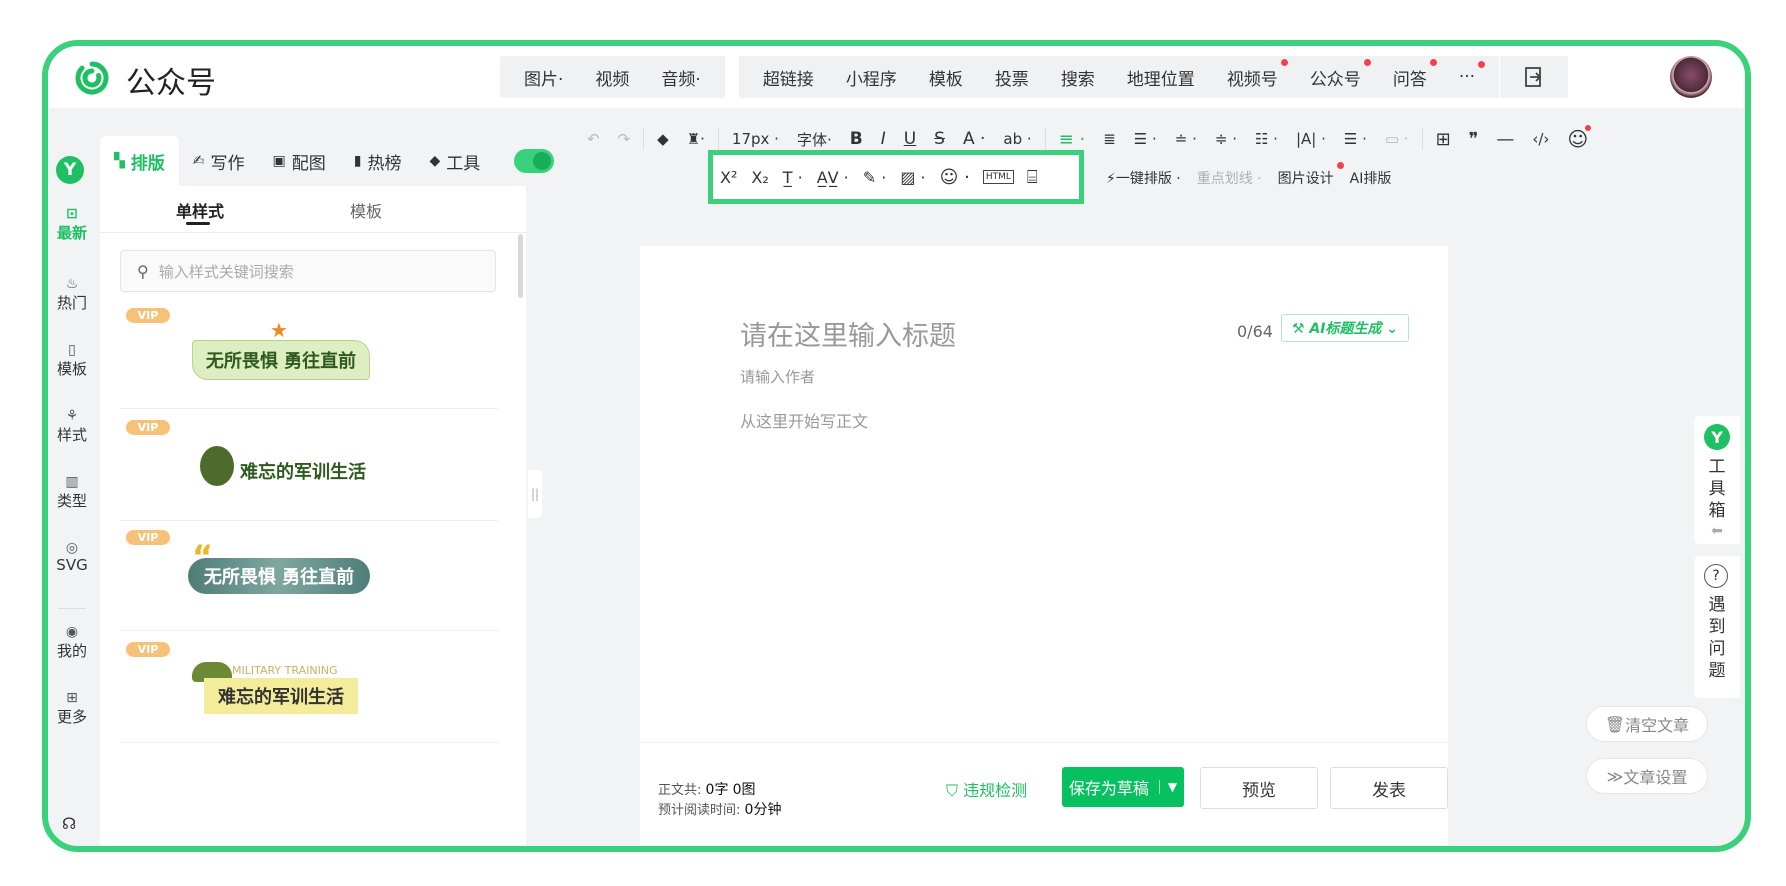 Image resolution: width=1786 pixels, height=886 pixels. Describe the element at coordinates (148, 537) in the screenshot. I see `vip-badge: VIP` at that location.